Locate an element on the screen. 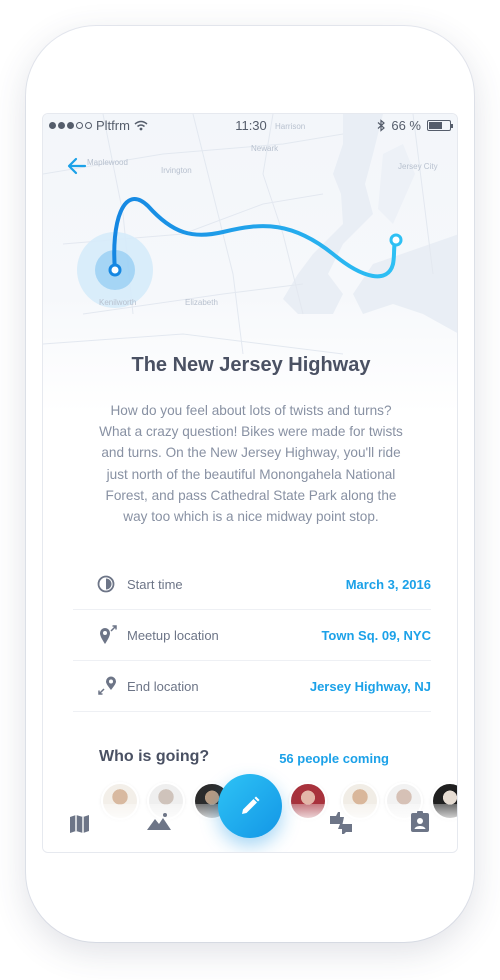 This screenshot has height=980, width=500. mountains-icon is located at coordinates (159, 821).